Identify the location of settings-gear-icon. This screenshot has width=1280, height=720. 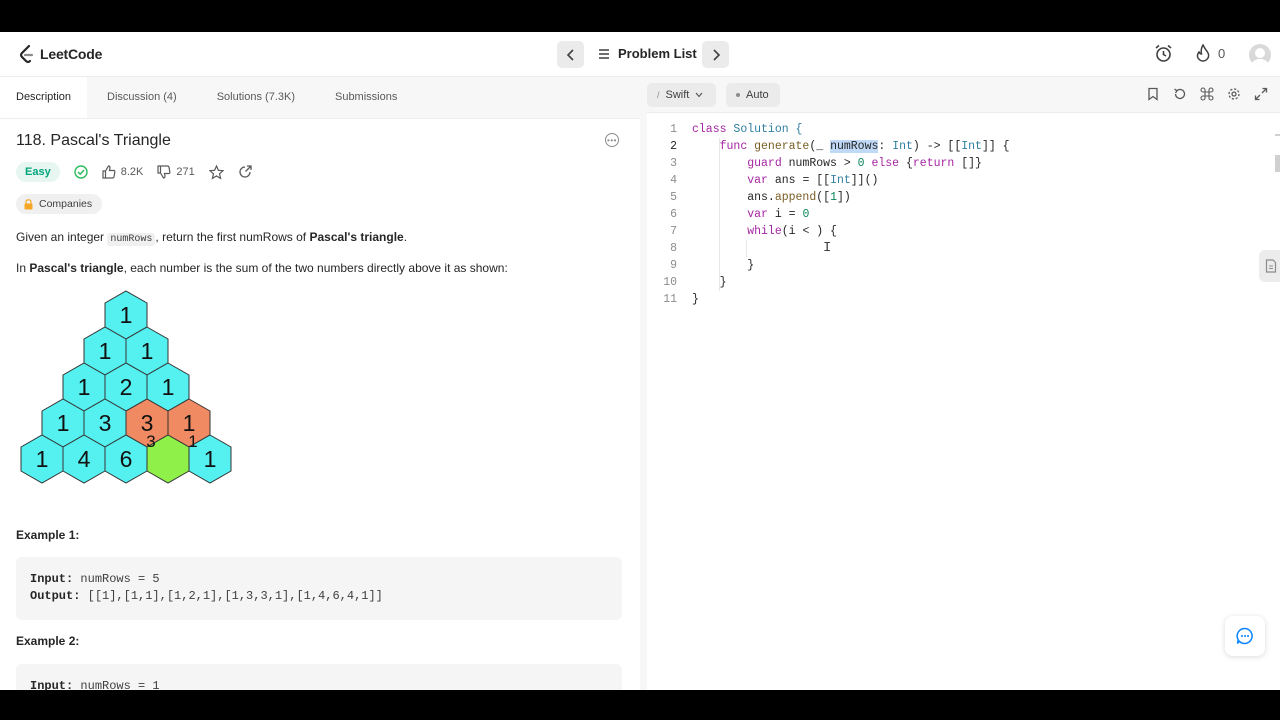
(1234, 94).